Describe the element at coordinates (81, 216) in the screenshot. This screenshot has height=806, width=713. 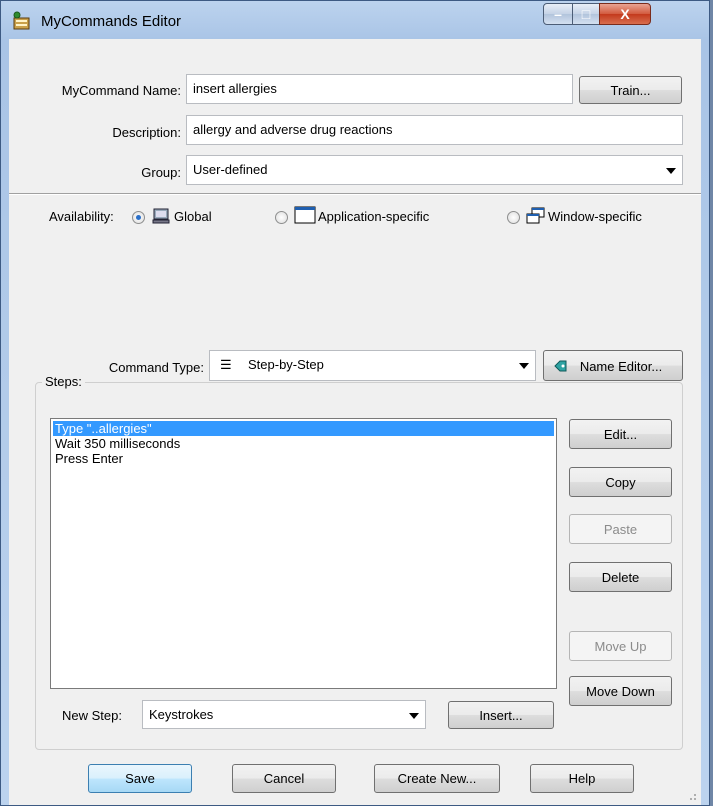
I see `availability-label: Availability:` at that location.